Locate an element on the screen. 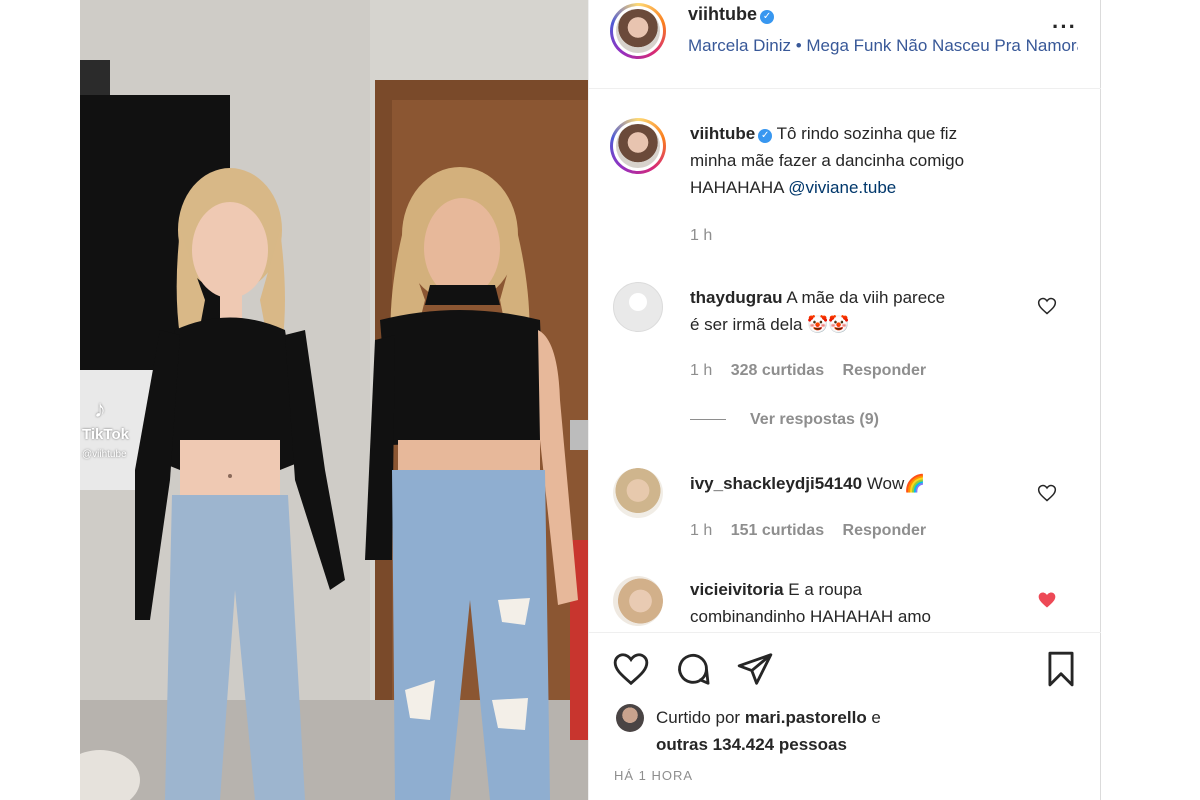 The image size is (1200, 800). liker-username: mari.pastorello is located at coordinates (806, 717).